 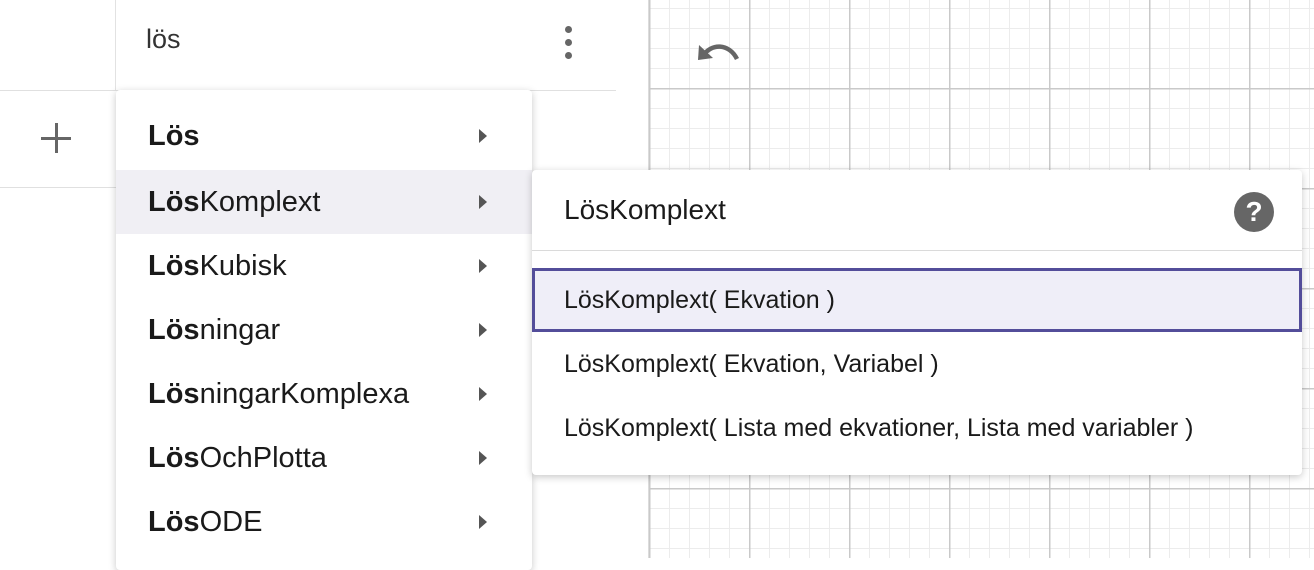 I want to click on undo-icon, so click(x=719, y=52).